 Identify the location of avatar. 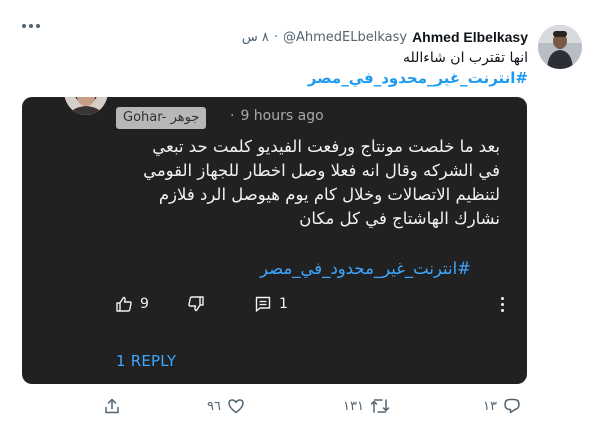
(560, 47).